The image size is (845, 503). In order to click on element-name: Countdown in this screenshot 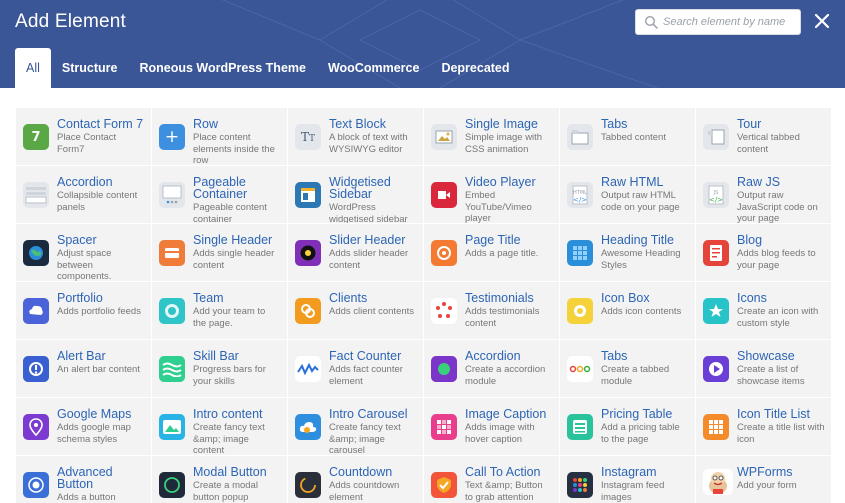, I will do `click(361, 472)`.